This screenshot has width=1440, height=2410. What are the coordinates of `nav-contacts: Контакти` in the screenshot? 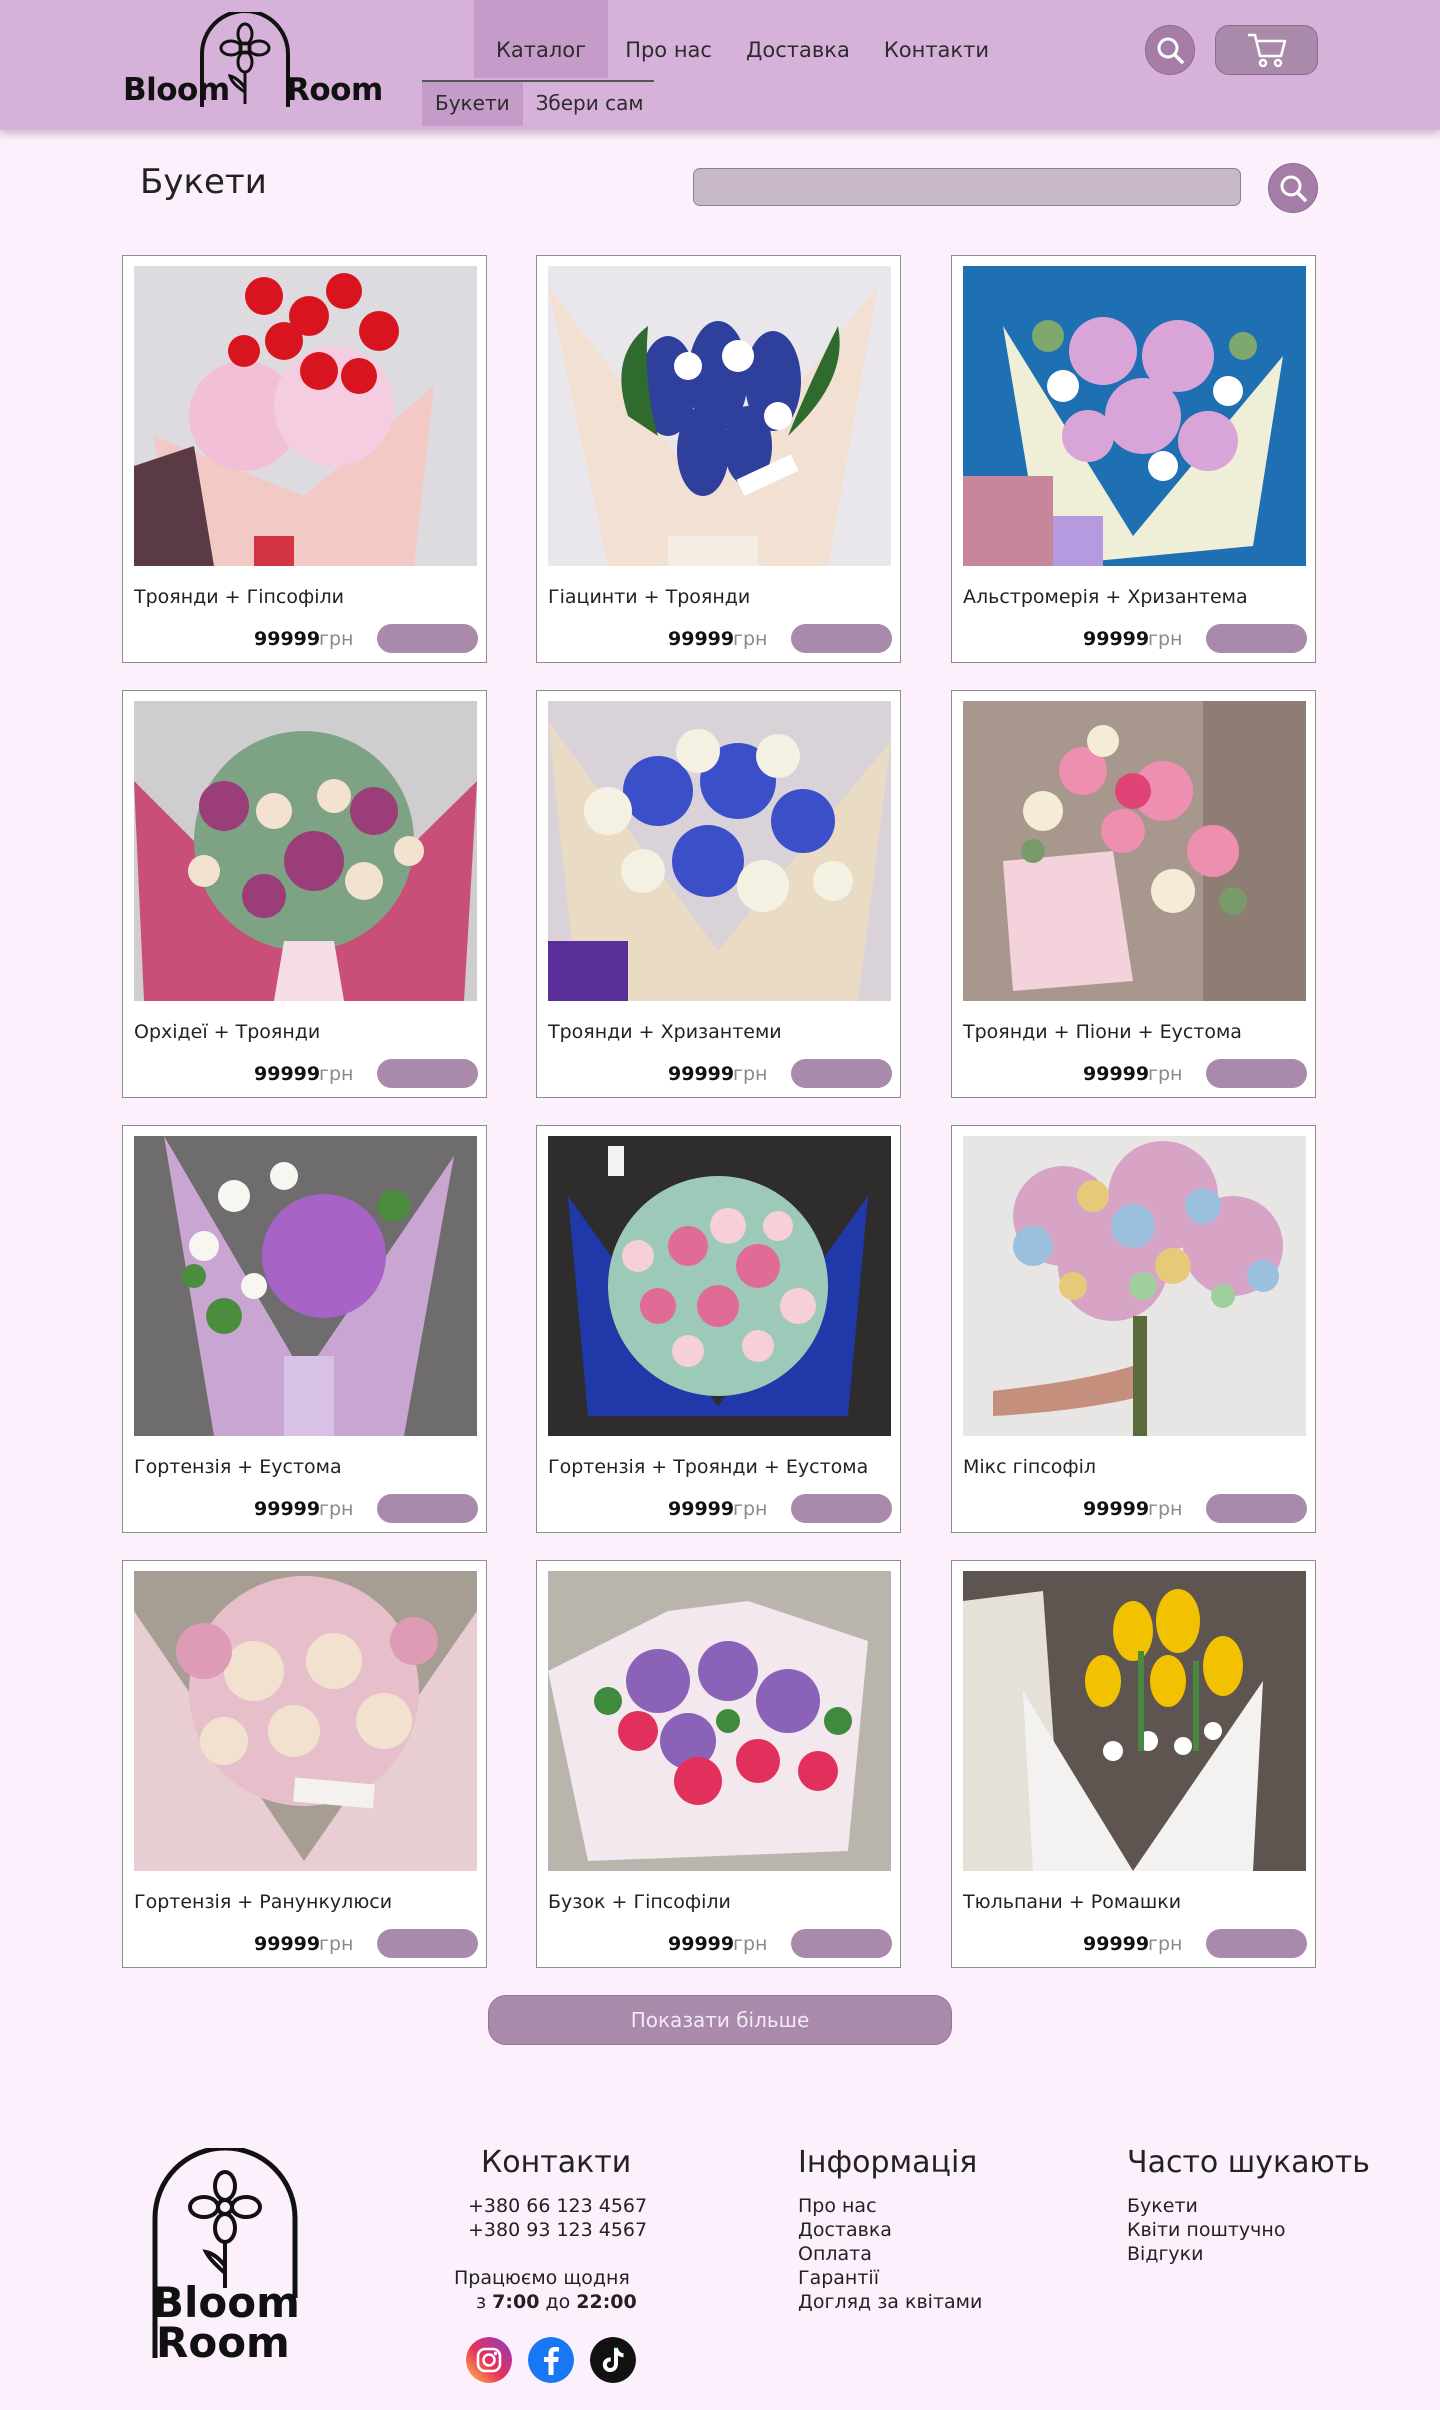 It's located at (936, 40).